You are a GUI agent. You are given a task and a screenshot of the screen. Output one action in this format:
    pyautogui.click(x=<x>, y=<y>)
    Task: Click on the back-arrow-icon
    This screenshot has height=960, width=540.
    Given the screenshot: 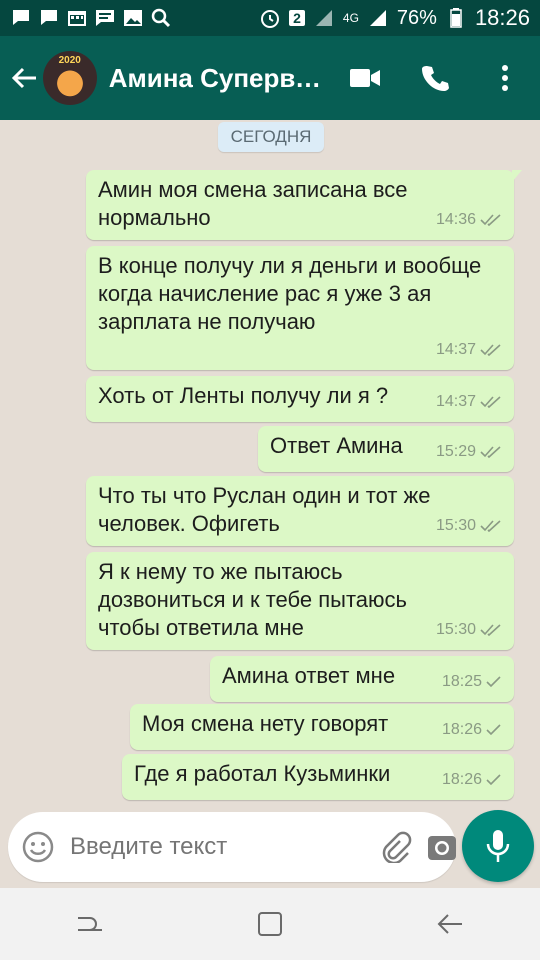 What is the action you would take?
    pyautogui.click(x=24, y=78)
    